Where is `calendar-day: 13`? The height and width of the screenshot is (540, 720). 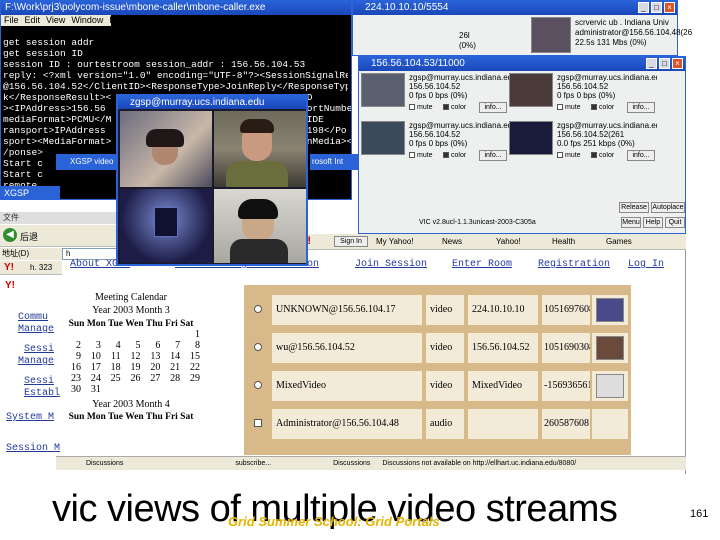
calendar-day: 13 is located at coordinates (150, 356).